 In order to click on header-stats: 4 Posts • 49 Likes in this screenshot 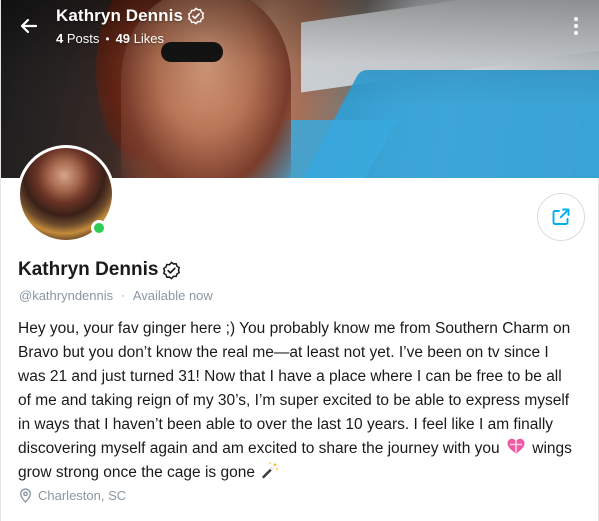, I will do `click(110, 38)`.